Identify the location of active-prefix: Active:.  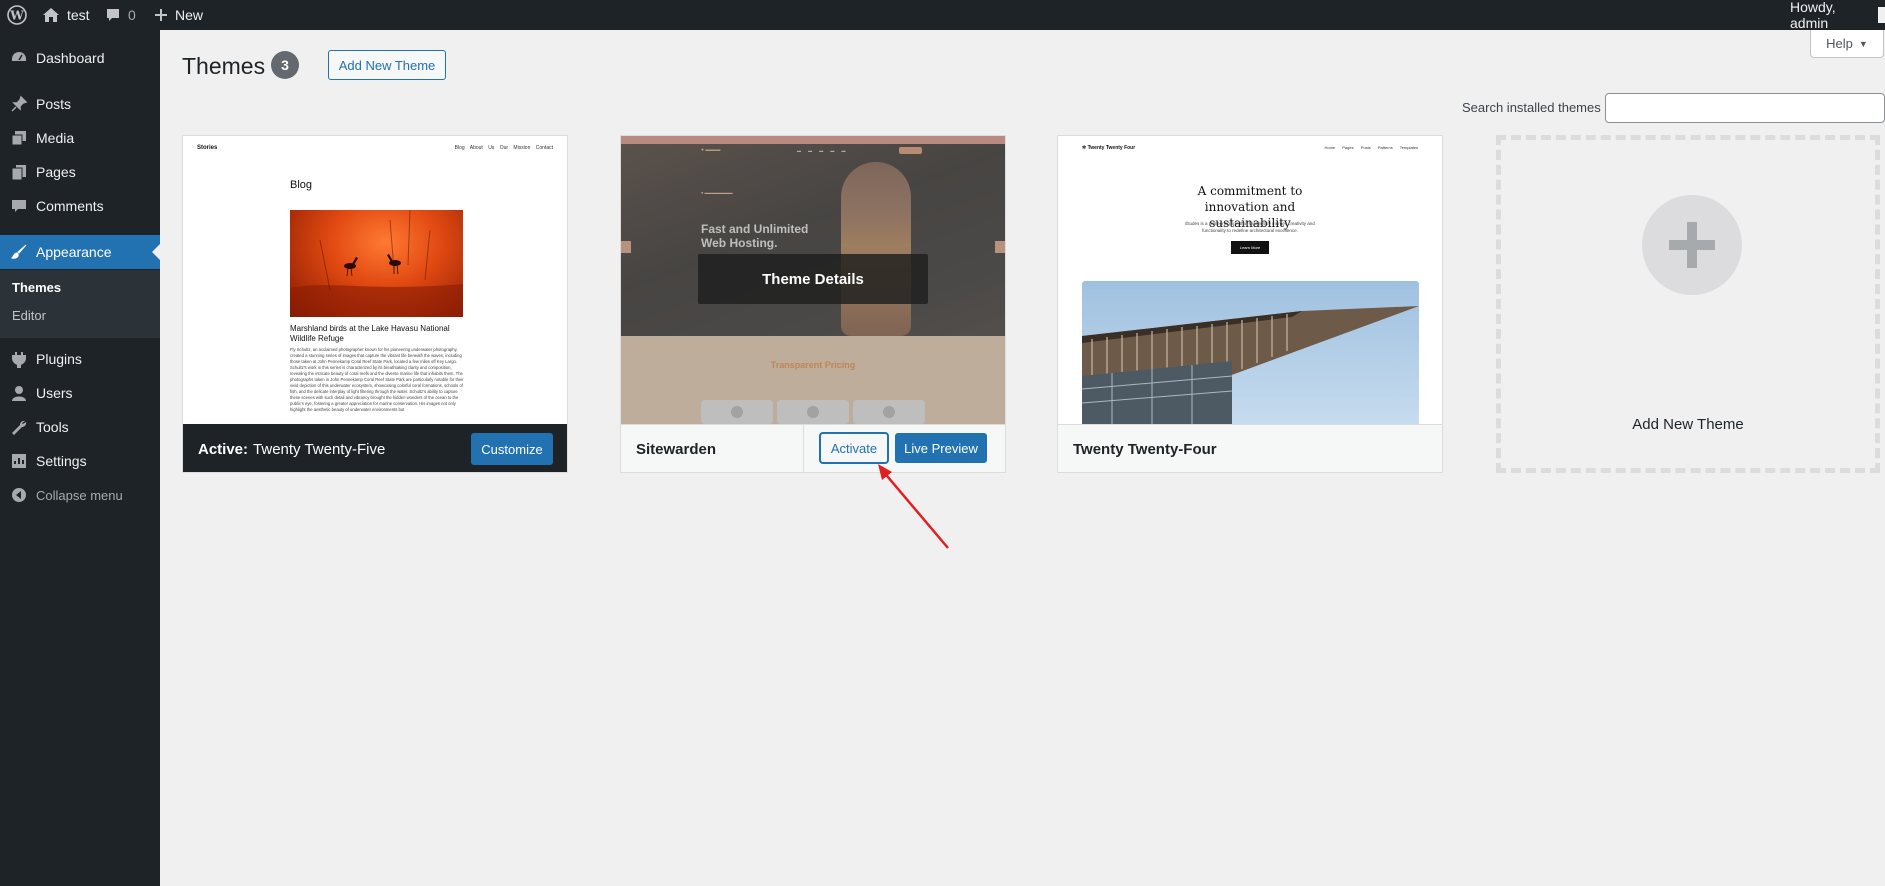
(223, 449).